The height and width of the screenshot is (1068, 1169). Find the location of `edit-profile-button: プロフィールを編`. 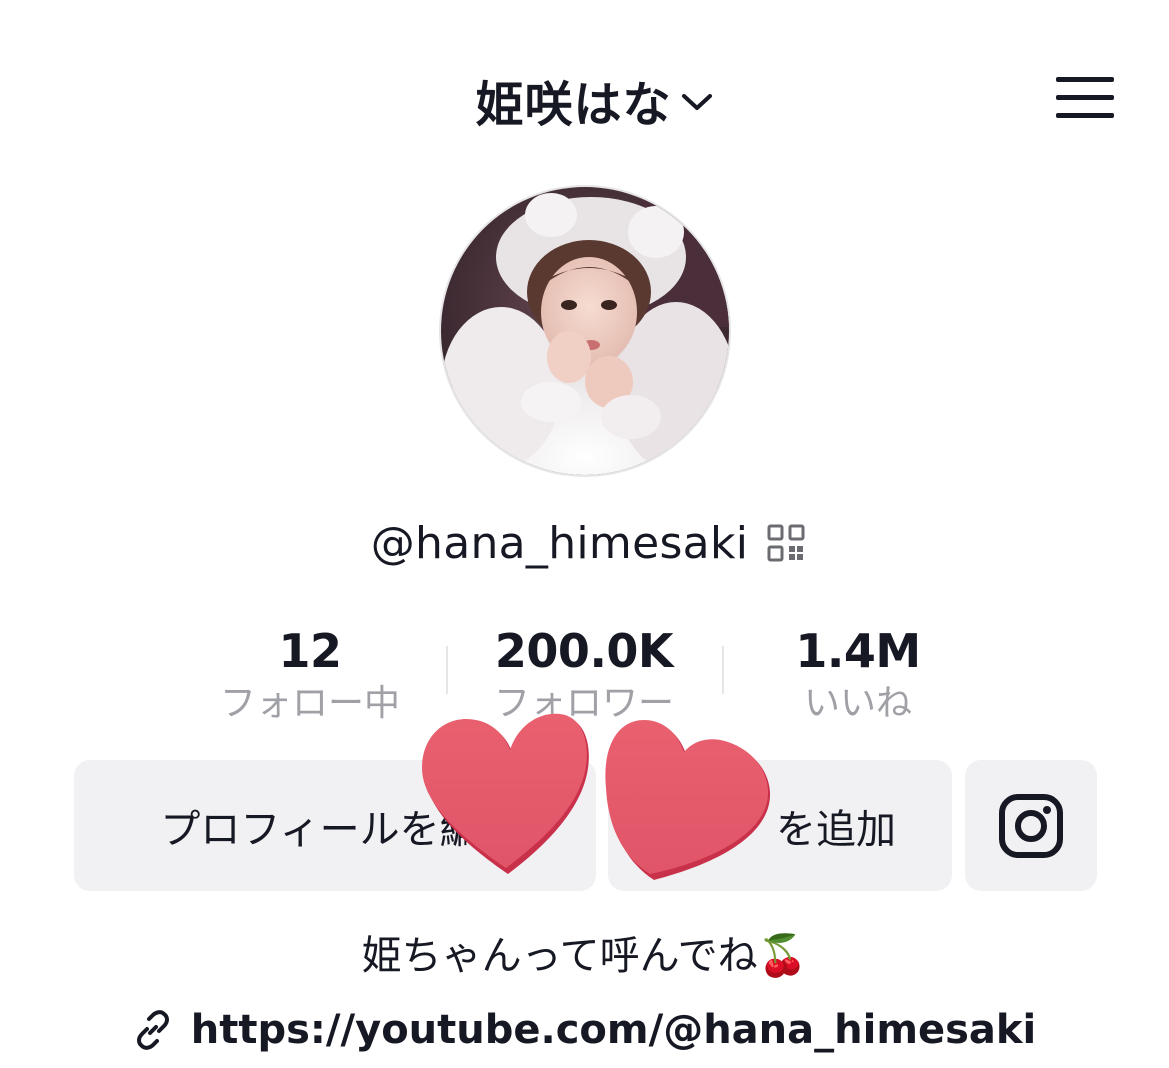

edit-profile-button: プロフィールを編 is located at coordinates (335, 825).